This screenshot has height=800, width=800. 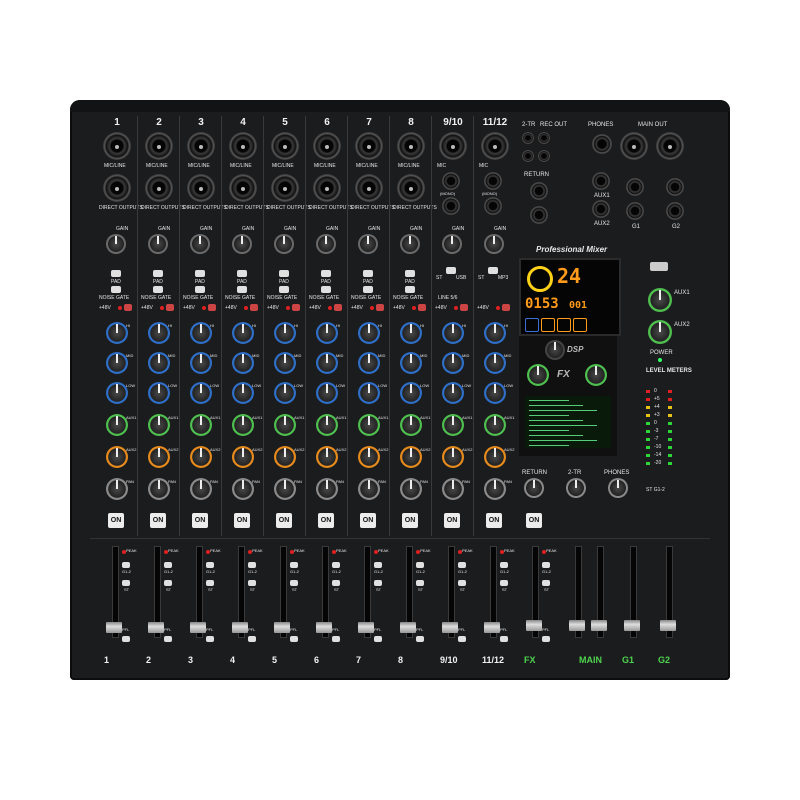 I want to click on g2-out-jack, so click(x=675, y=187).